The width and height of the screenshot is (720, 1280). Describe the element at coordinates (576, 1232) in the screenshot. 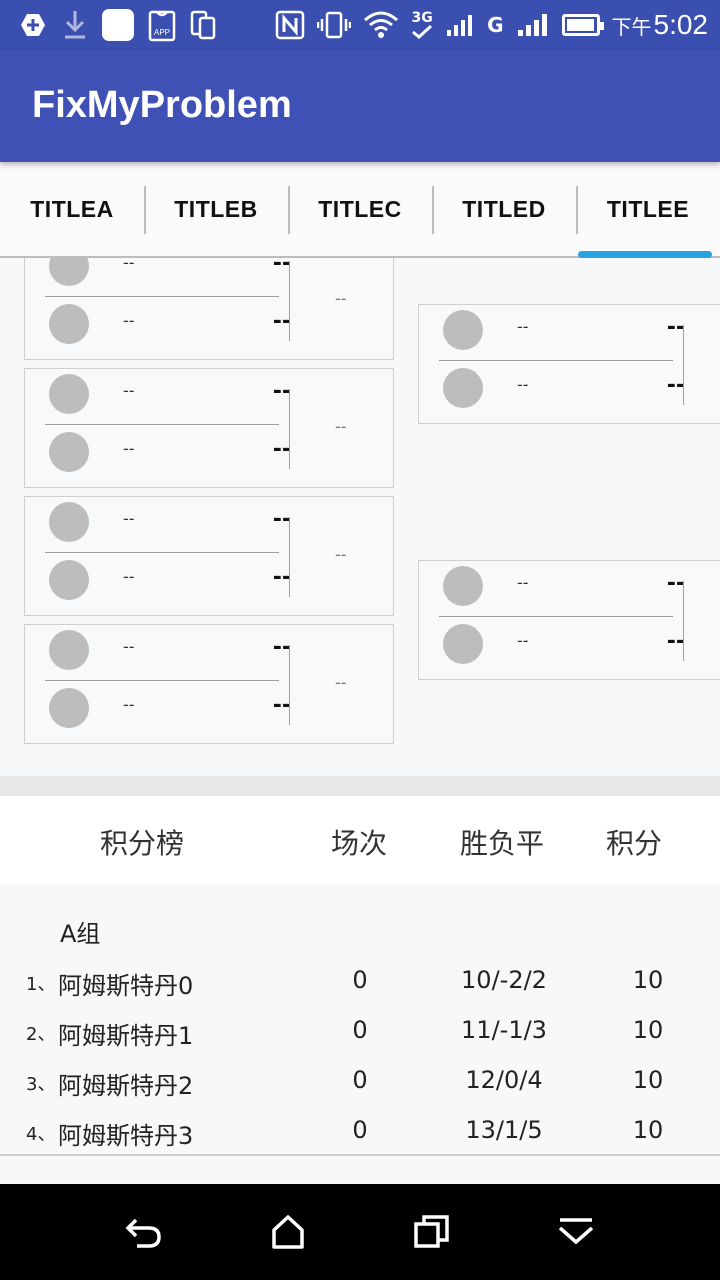

I see `notification-drawer-icon` at that location.